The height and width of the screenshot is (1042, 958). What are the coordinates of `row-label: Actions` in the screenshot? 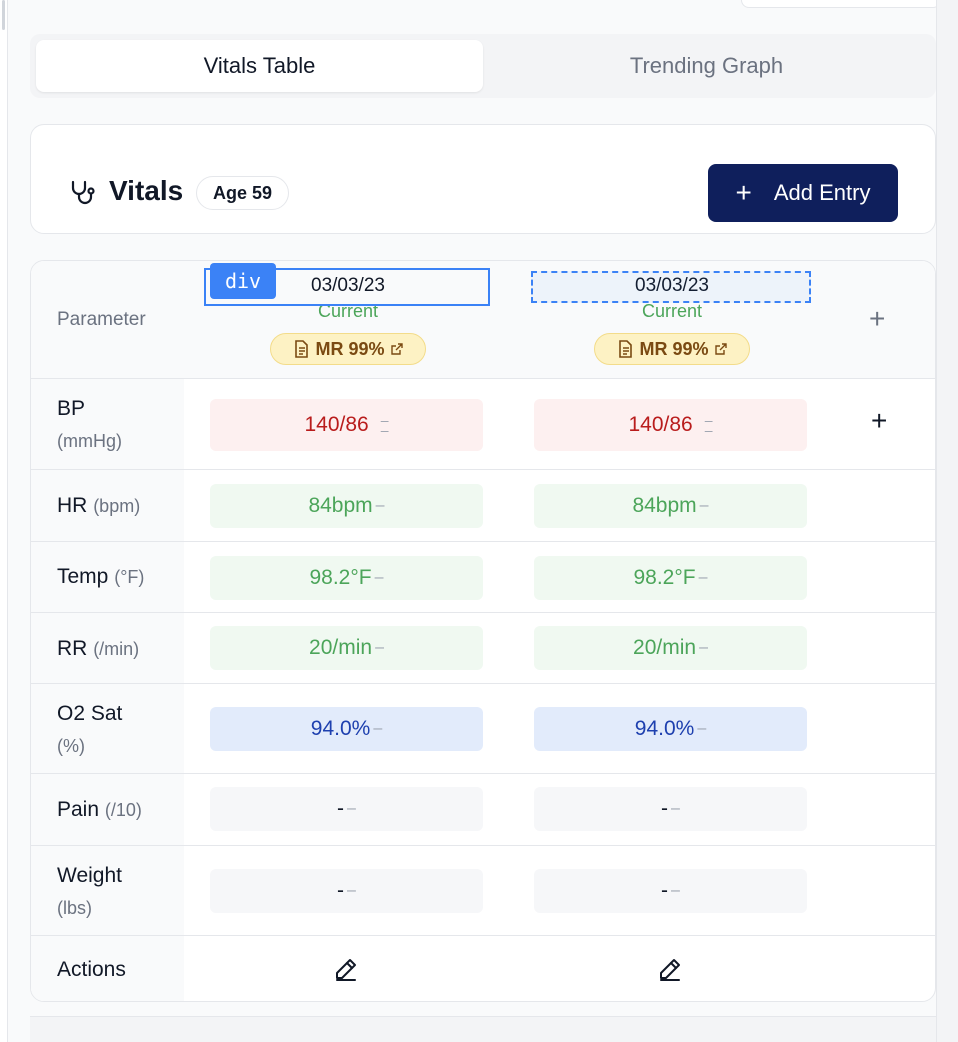 It's located at (91, 969).